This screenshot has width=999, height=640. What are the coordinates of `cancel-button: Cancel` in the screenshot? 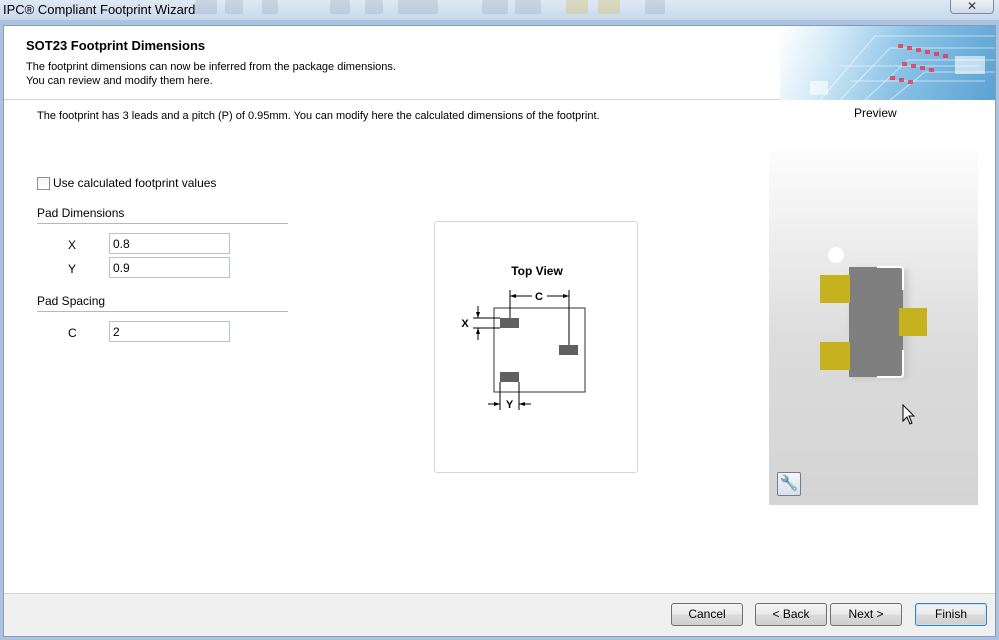 It's located at (707, 614).